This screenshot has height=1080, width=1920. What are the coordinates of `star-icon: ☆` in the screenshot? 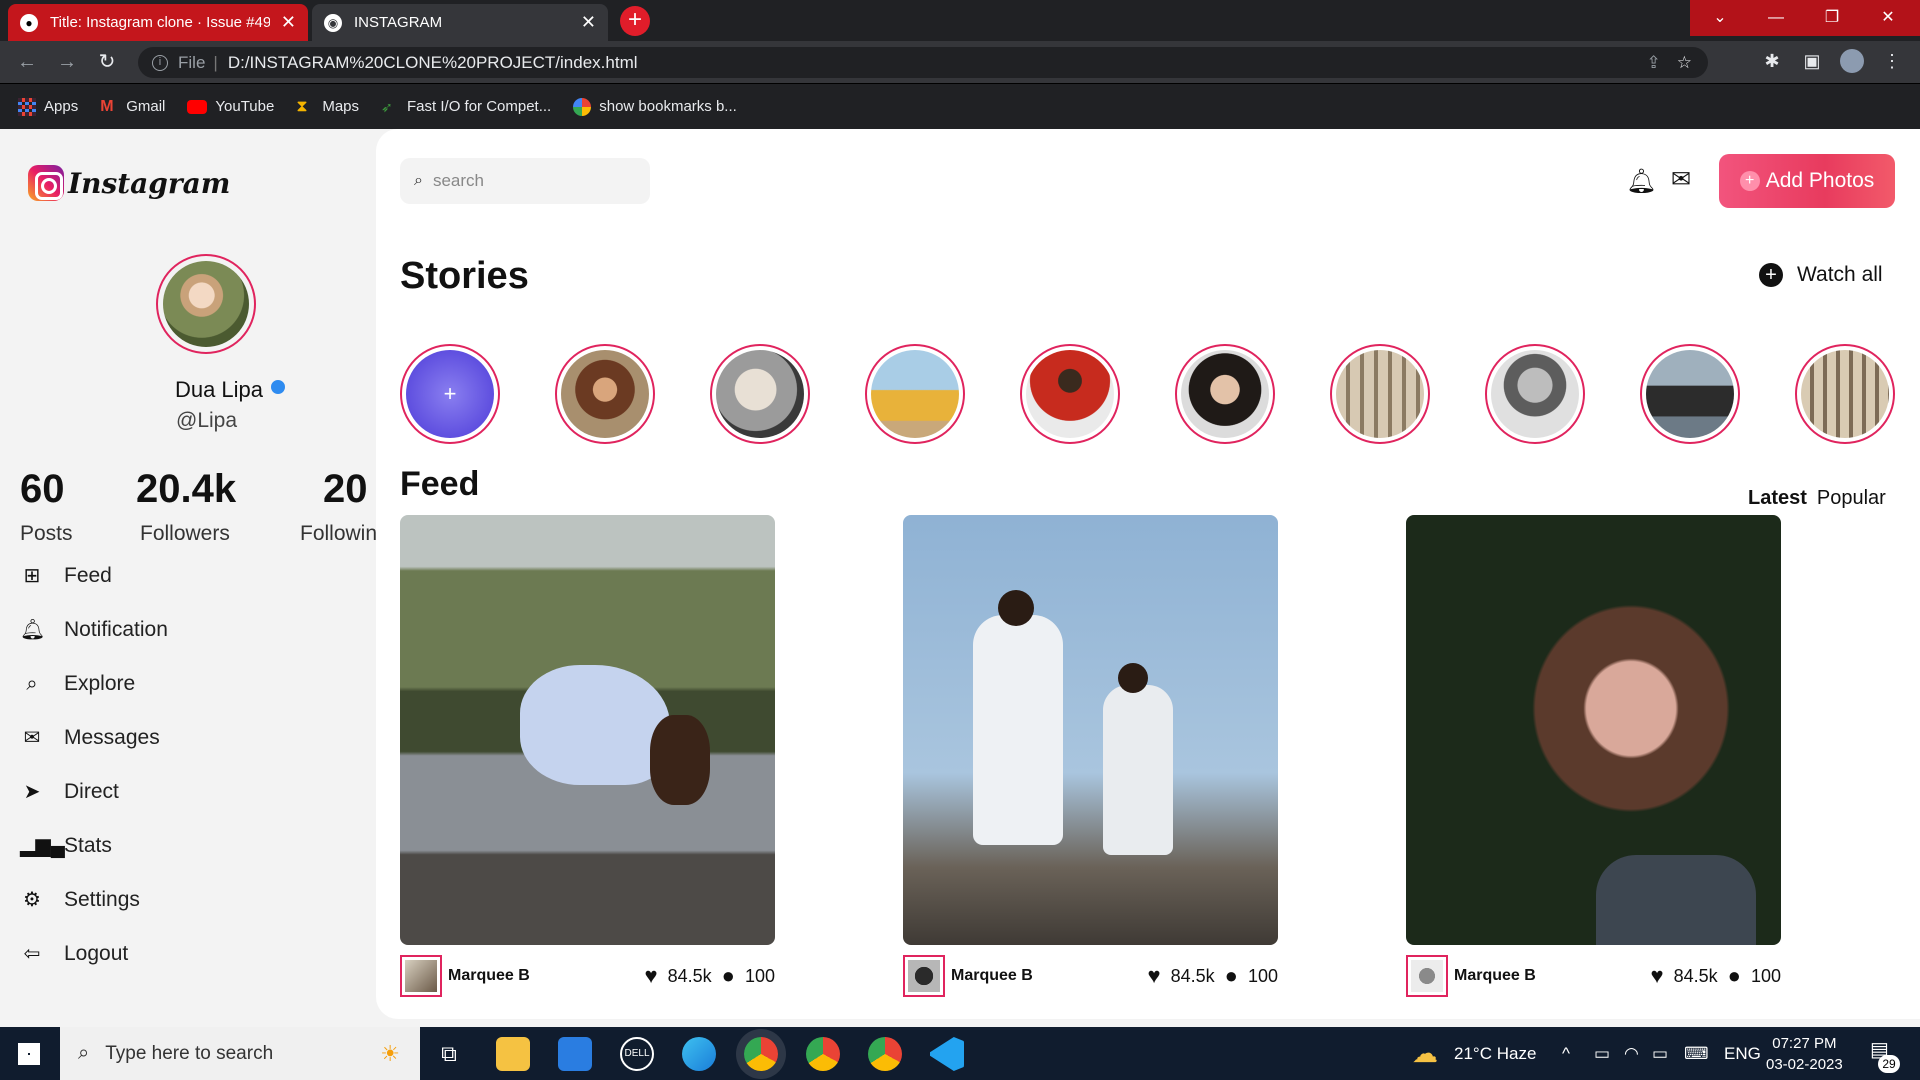 It's located at (1684, 63).